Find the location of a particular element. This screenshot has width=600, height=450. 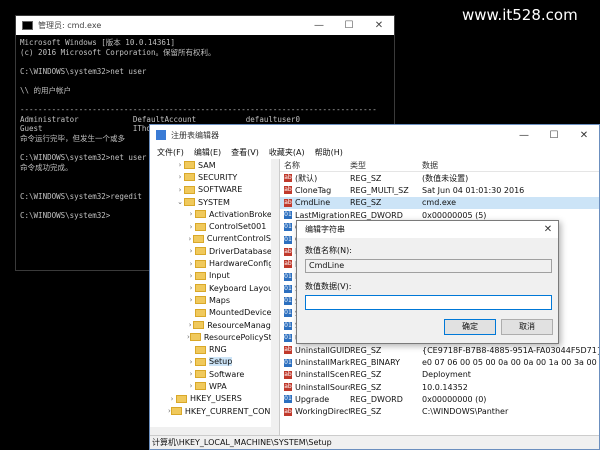

value-type-cell: REG_SZ is located at coordinates (366, 203).